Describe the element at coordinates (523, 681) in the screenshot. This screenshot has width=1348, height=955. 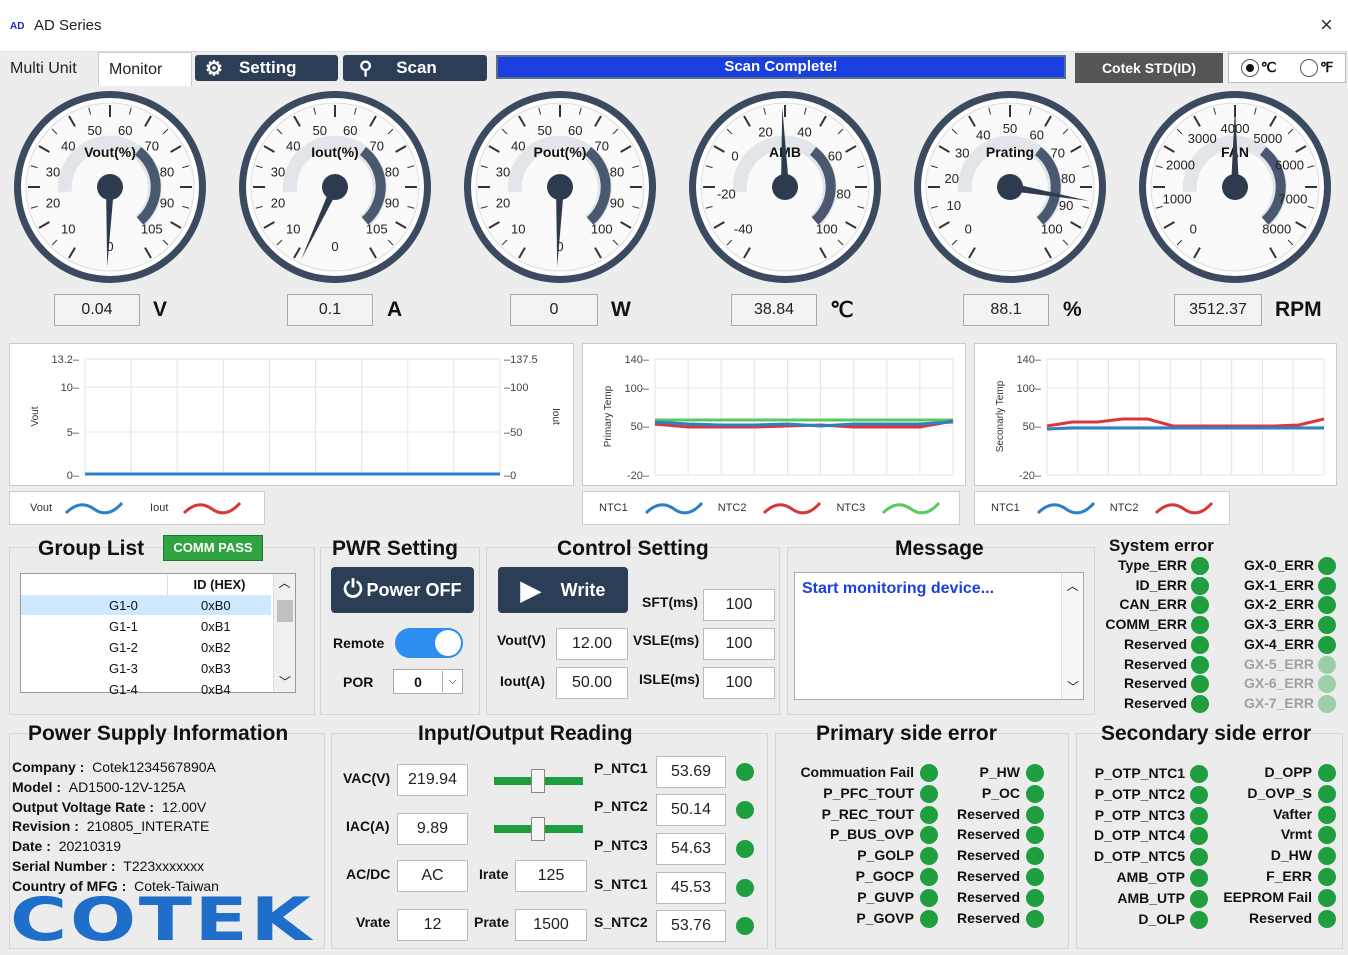
I see `iout-set-label: Iout(A)` at that location.